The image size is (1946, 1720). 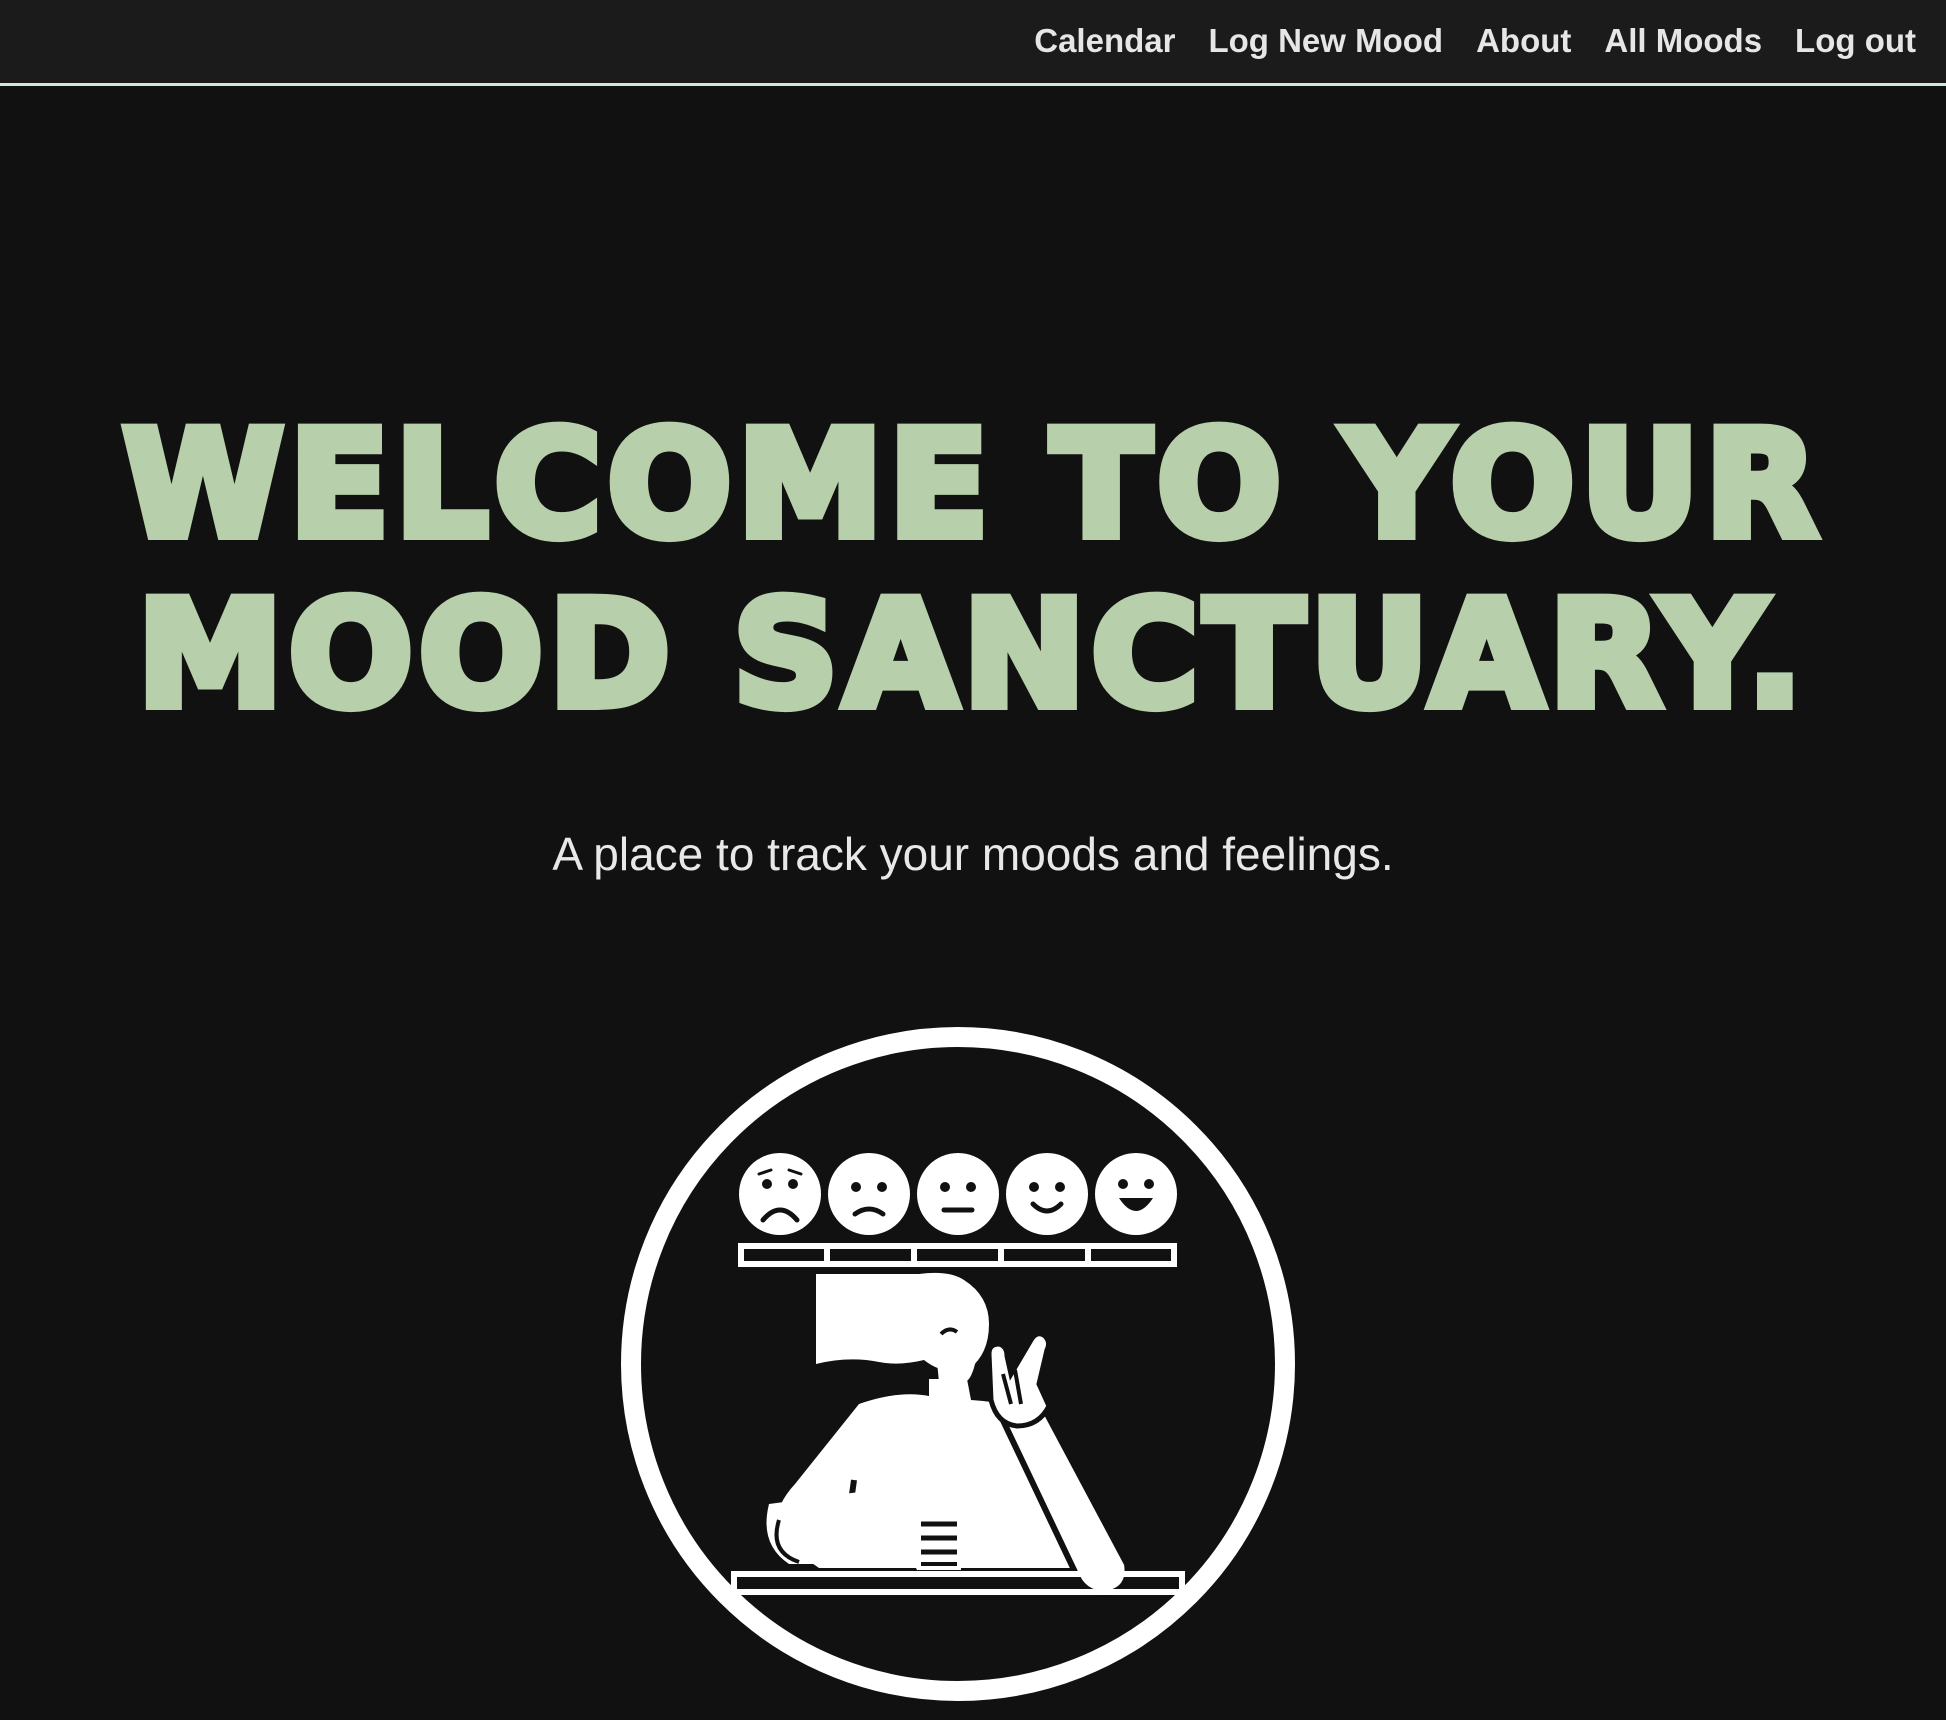 I want to click on person-figure-icon, so click(x=948, y=1435).